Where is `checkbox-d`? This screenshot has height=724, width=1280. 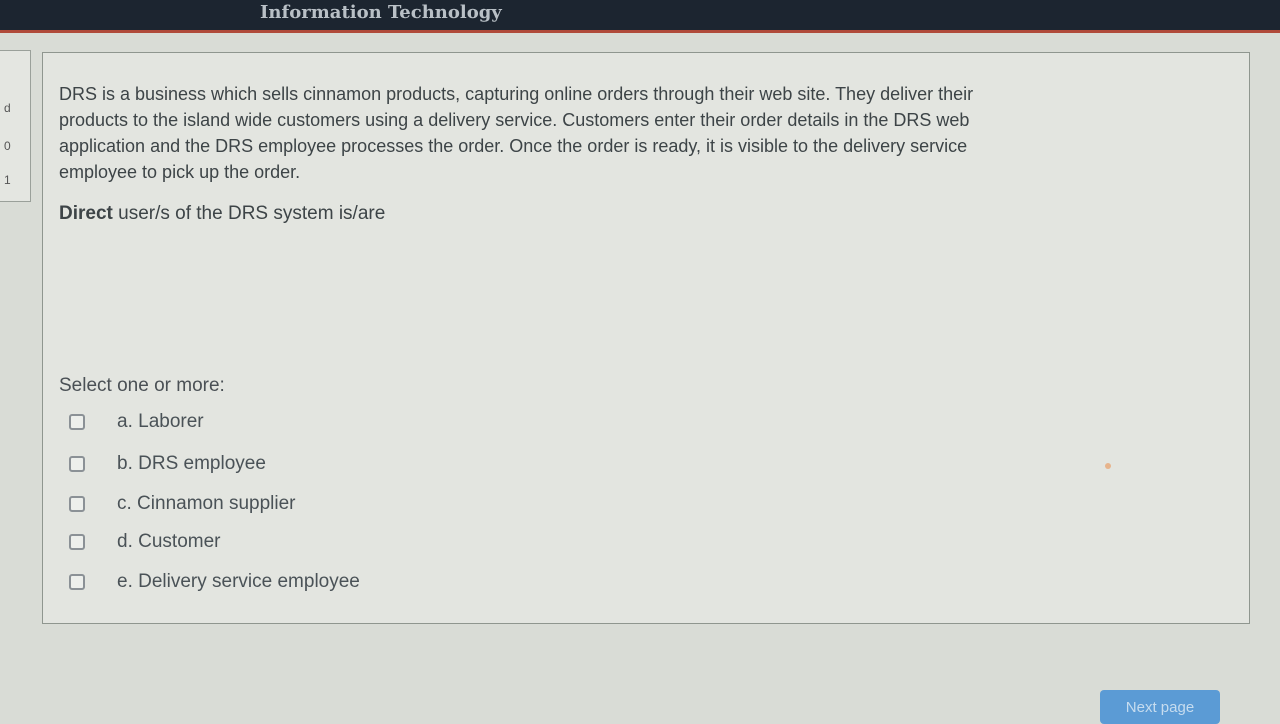
checkbox-d is located at coordinates (77, 542).